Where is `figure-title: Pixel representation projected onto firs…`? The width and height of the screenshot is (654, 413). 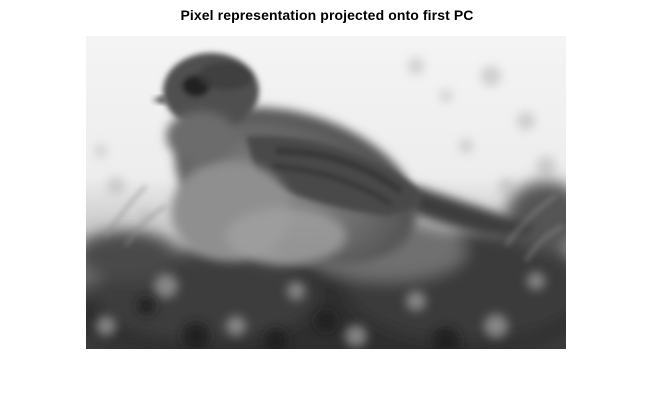
figure-title: Pixel representation projected onto firs… is located at coordinates (327, 15).